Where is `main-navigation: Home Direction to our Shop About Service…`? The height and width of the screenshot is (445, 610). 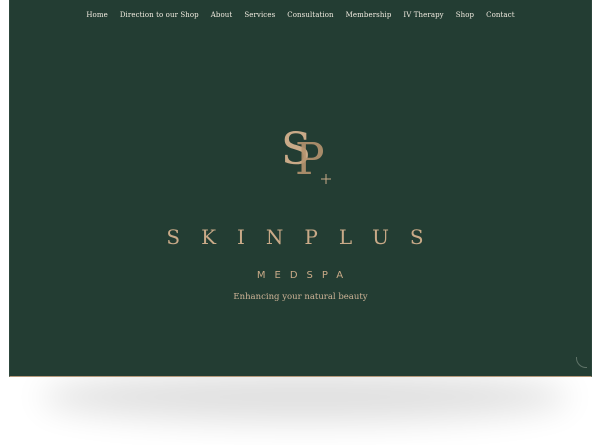 main-navigation: Home Direction to our Shop About Service… is located at coordinates (300, 15).